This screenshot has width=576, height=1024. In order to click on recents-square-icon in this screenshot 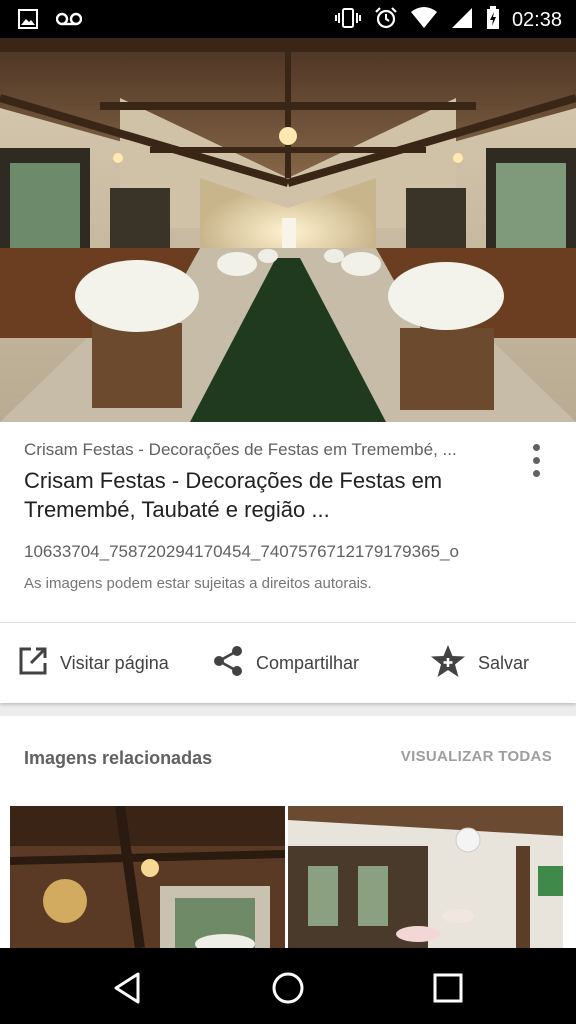, I will do `click(448, 988)`.